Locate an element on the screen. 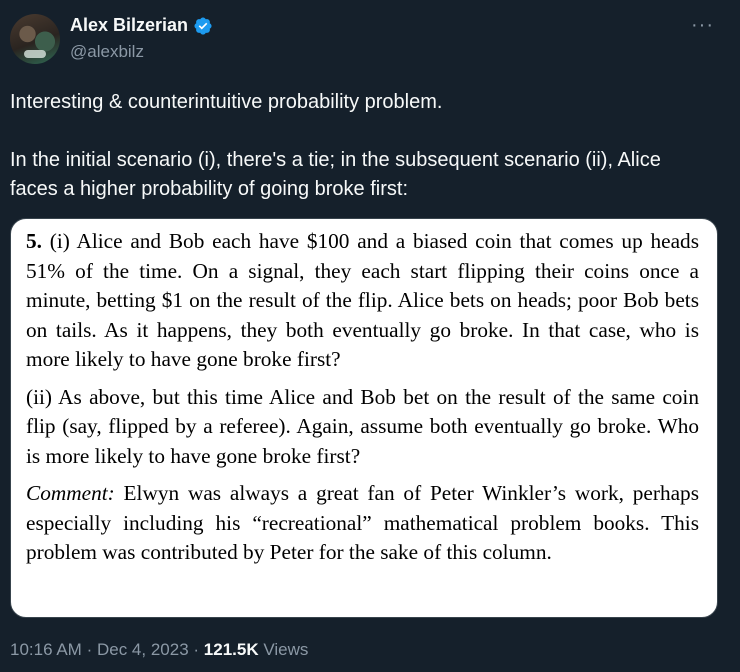 This screenshot has height=672, width=740. more-options-icon: ··· is located at coordinates (702, 25).